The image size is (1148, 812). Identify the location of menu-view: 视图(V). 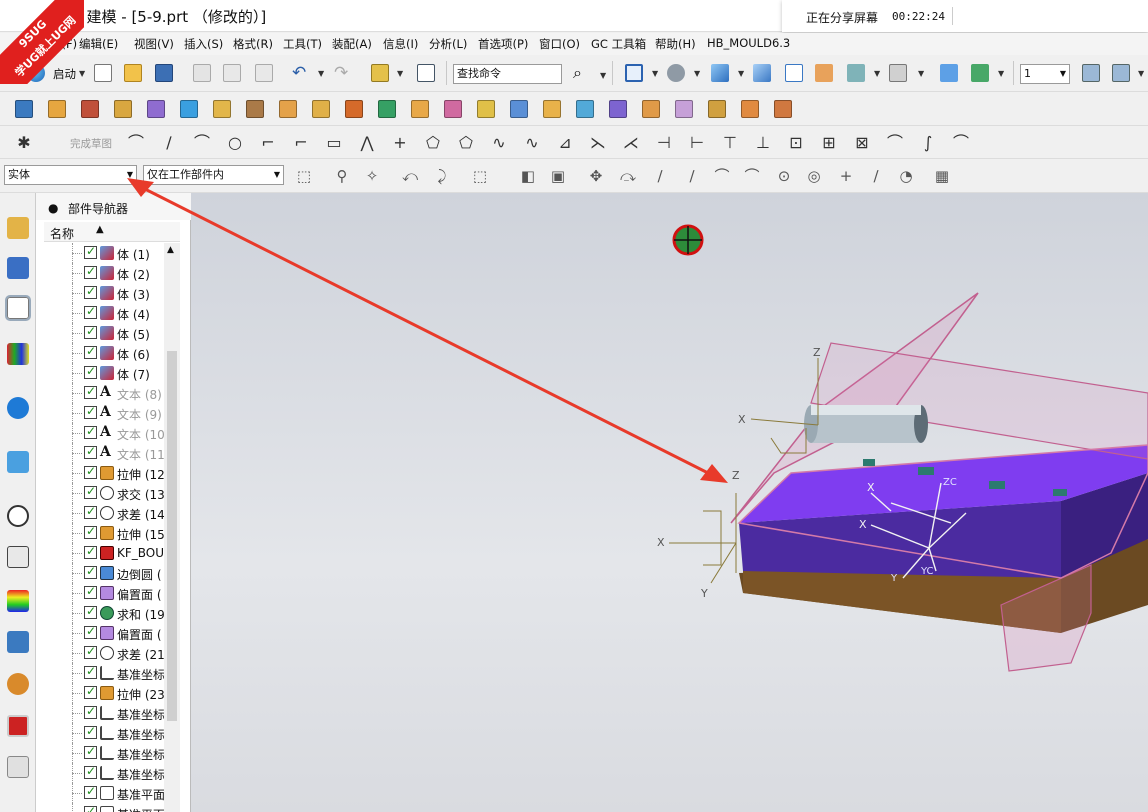
(154, 44).